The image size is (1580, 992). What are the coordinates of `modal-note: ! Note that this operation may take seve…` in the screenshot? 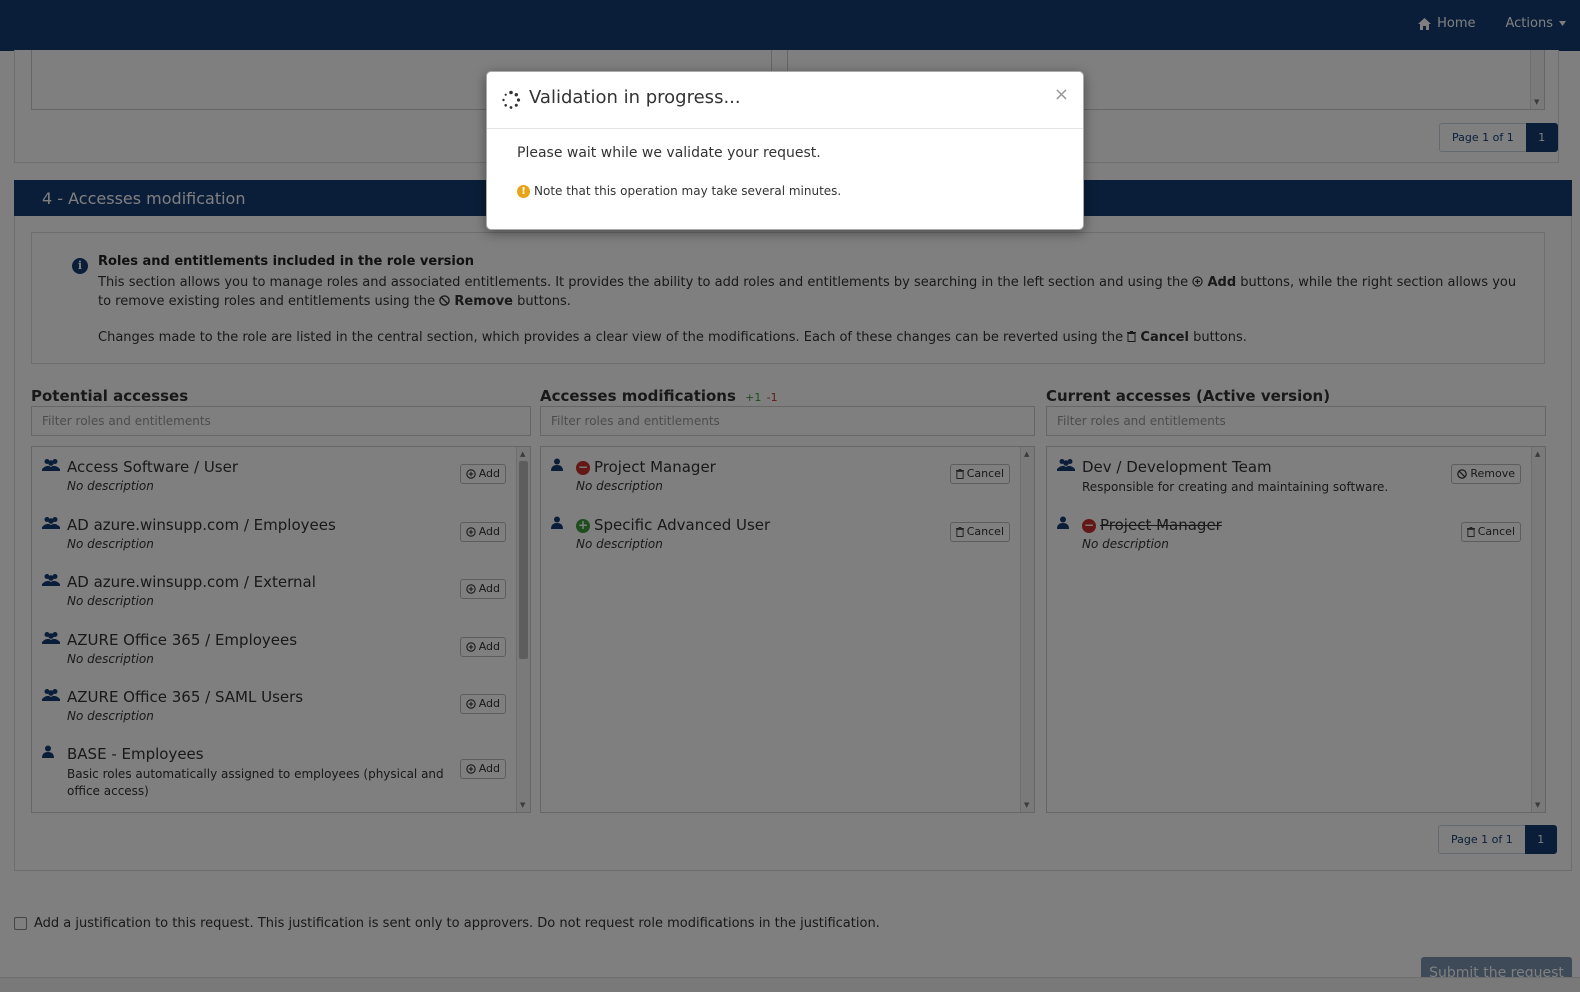 It's located at (679, 191).